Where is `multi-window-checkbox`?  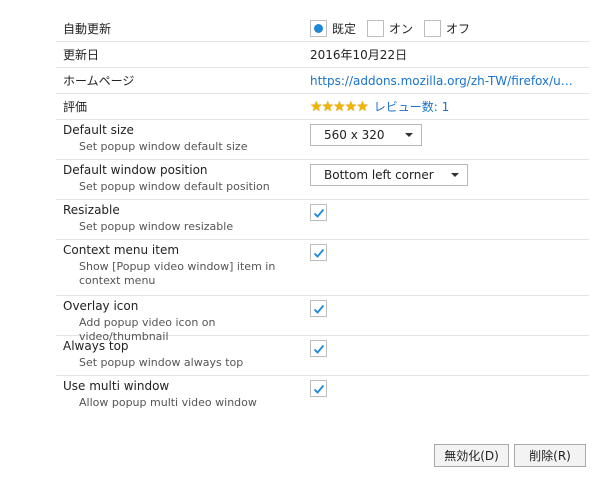
multi-window-checkbox is located at coordinates (318, 388).